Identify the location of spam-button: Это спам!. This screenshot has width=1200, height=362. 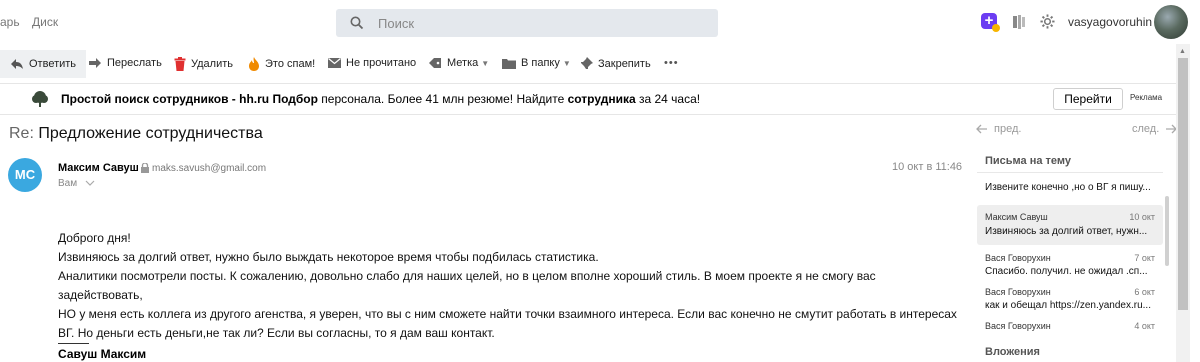
(281, 64).